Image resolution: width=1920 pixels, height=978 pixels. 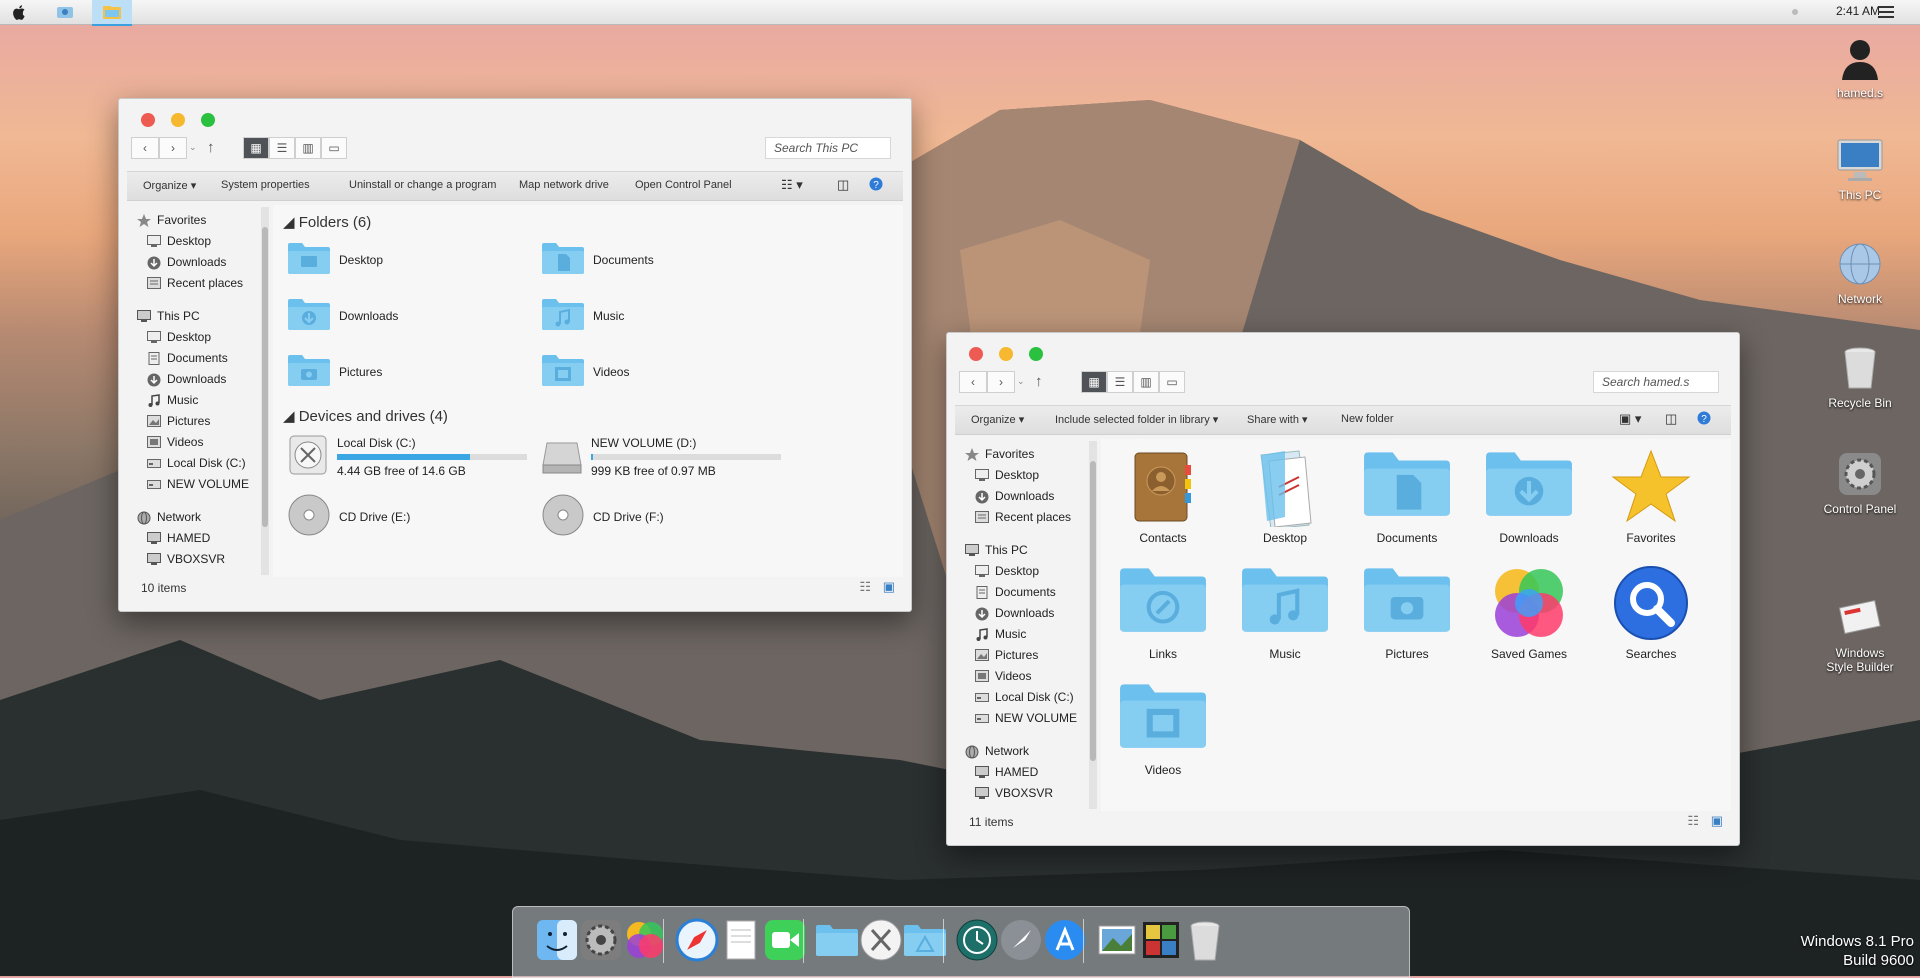 I want to click on nav-item-recent-places: Recent places, so click(x=1023, y=517).